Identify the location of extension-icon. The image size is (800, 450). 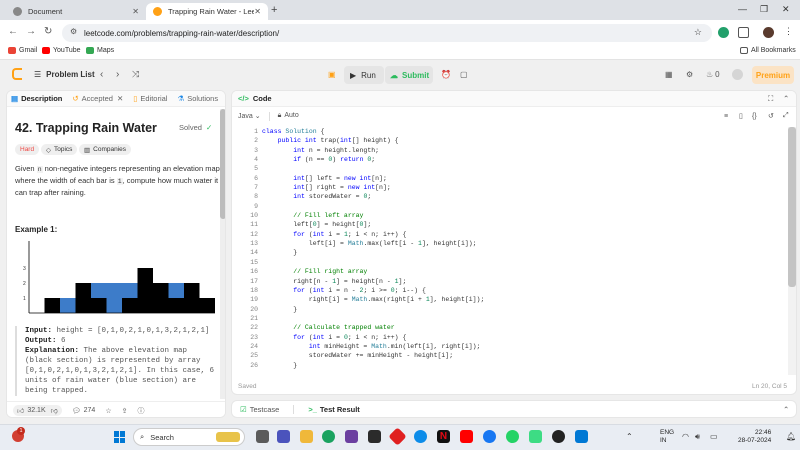
(723, 32).